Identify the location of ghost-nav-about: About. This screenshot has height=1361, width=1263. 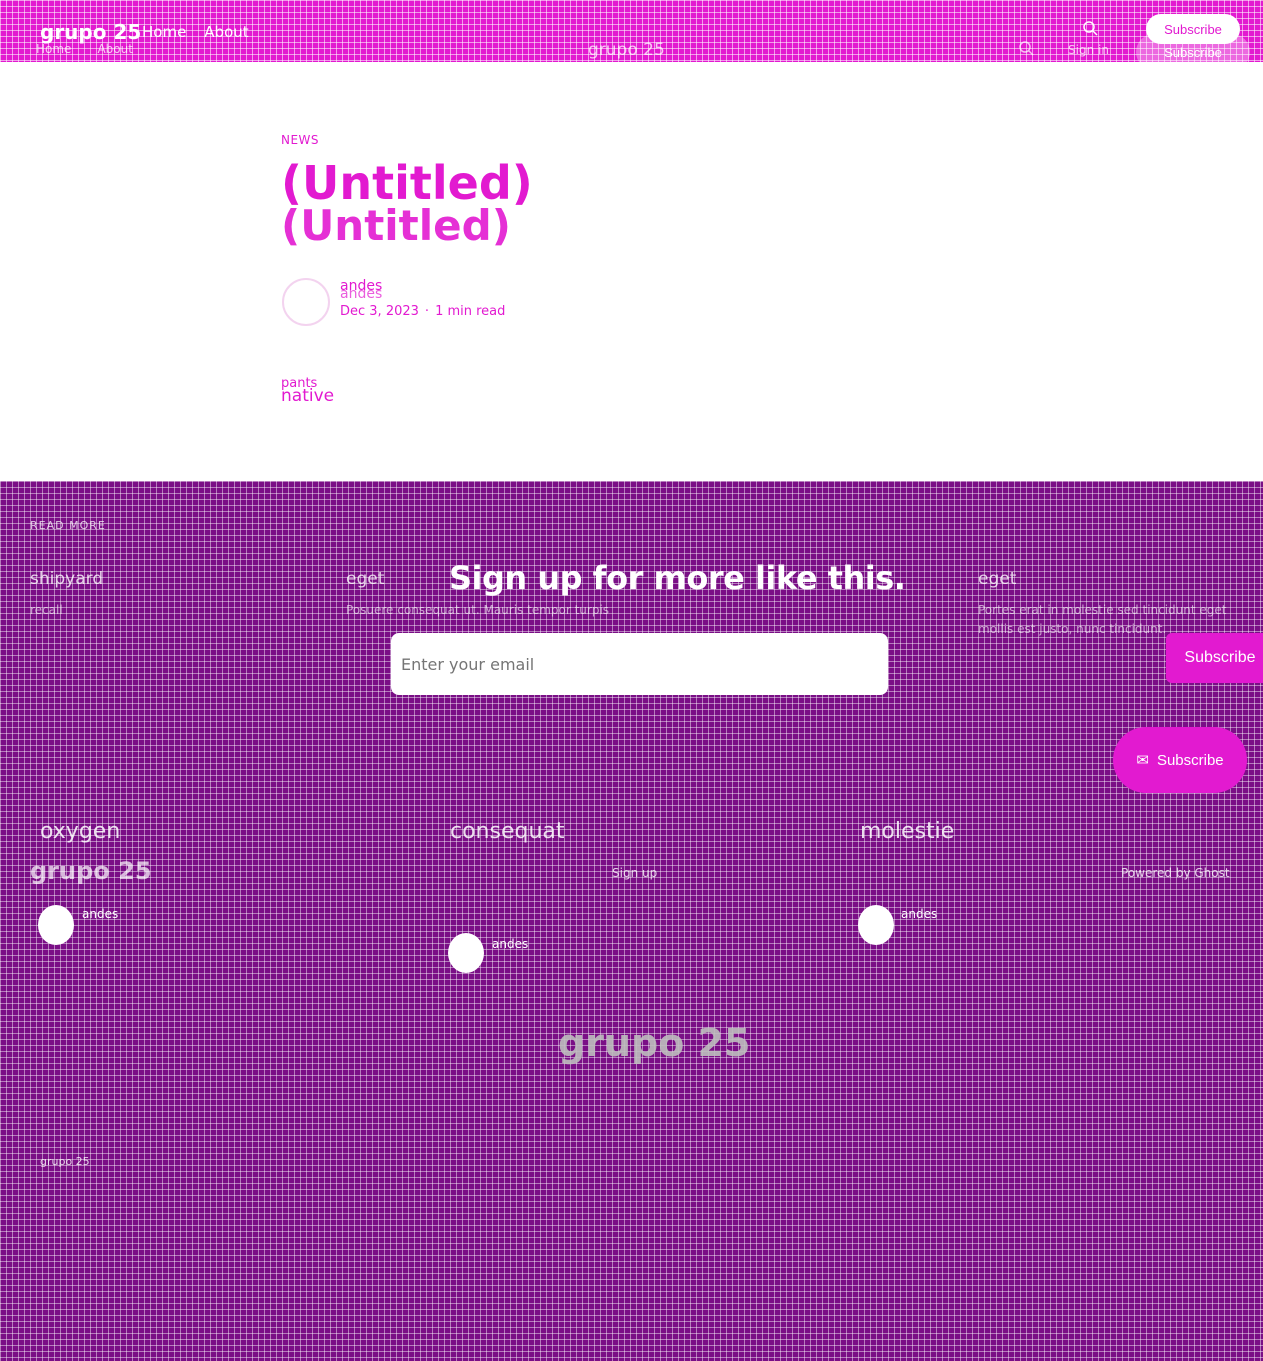
(114, 49).